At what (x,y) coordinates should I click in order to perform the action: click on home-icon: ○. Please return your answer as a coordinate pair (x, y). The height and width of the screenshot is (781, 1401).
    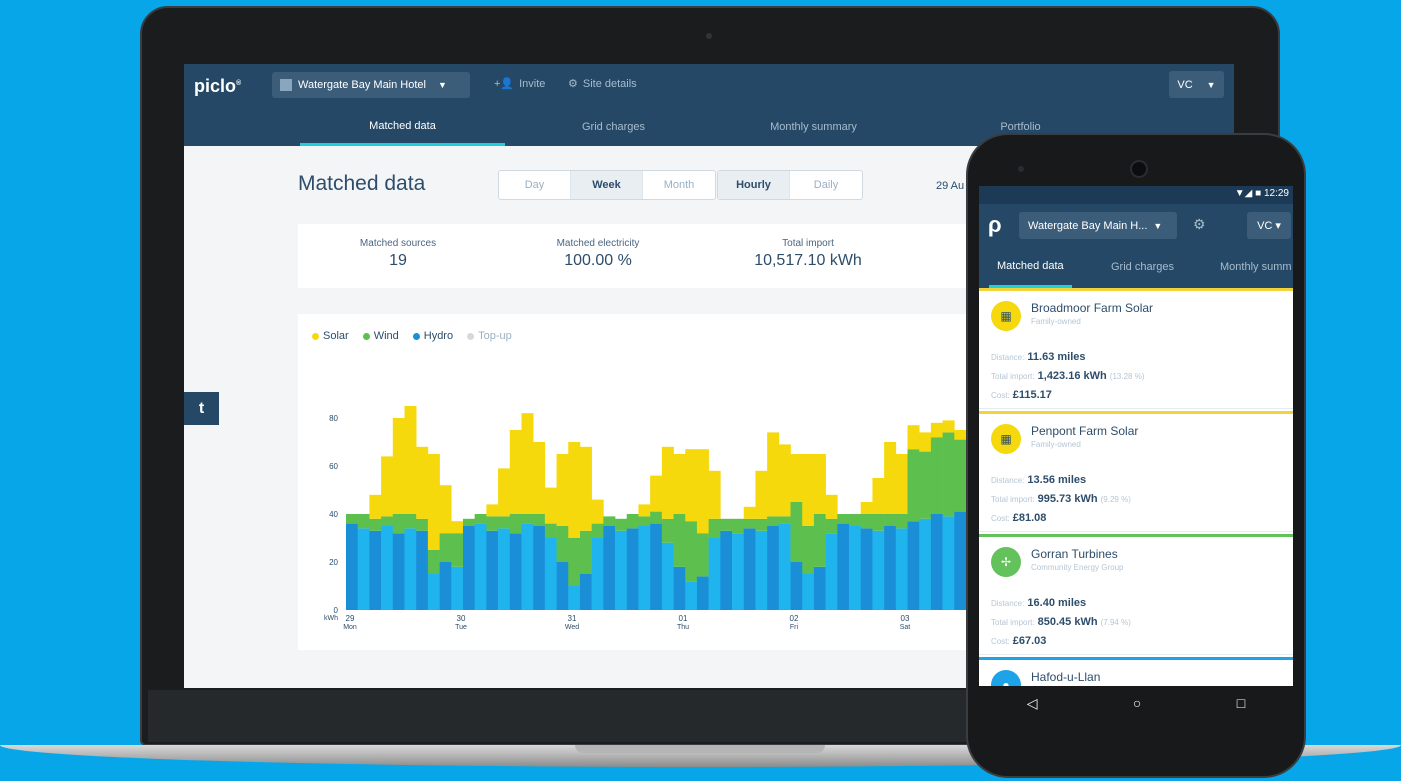
    Looking at the image, I should click on (1137, 703).